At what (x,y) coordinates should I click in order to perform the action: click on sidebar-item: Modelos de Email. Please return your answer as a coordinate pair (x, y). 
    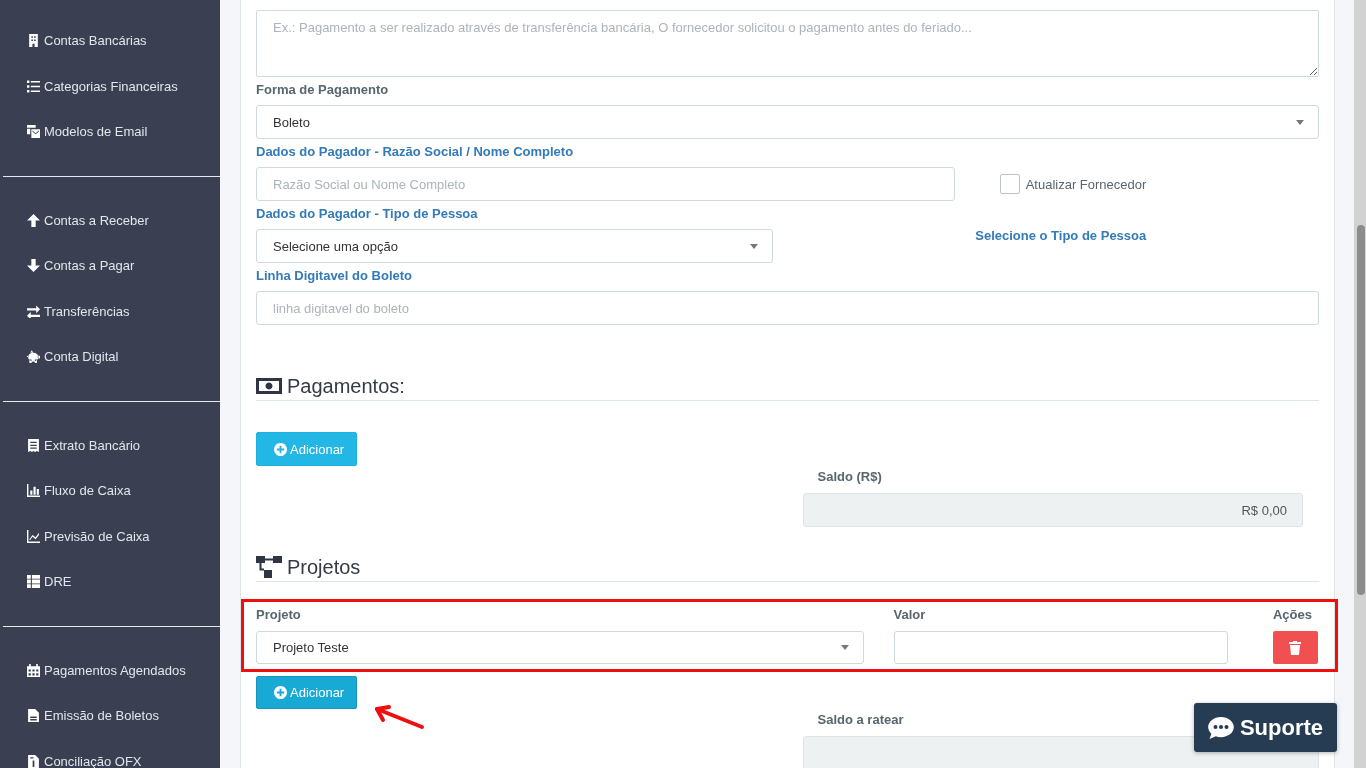
    Looking at the image, I should click on (110, 132).